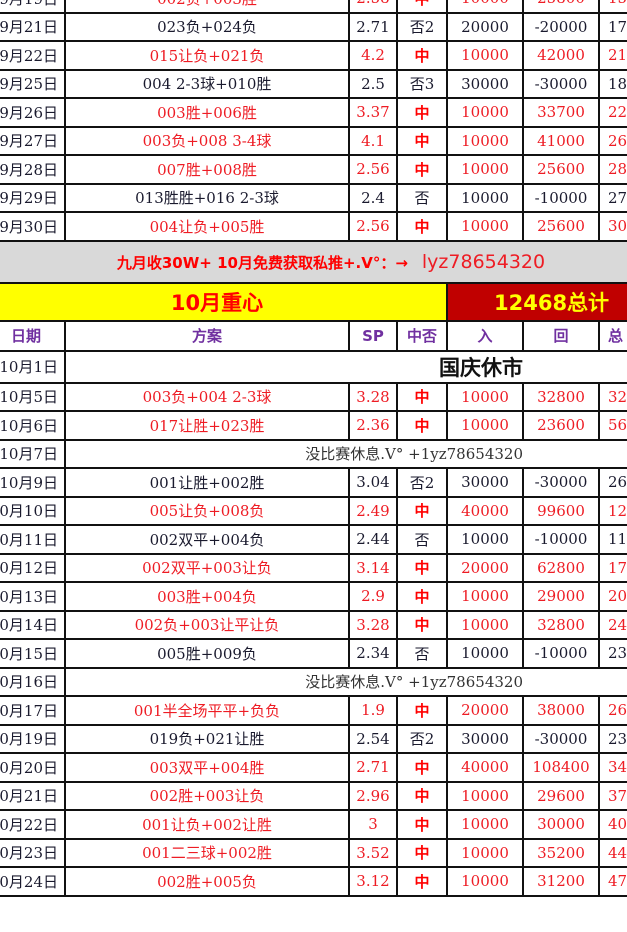  Describe the element at coordinates (33, 197) in the screenshot. I see `cell-date: 9月29日` at that location.